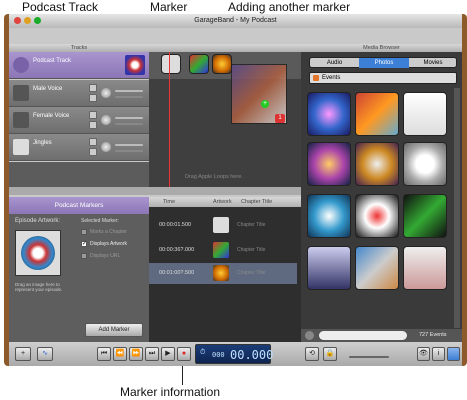  I want to click on tab-photos: Photos, so click(384, 63).